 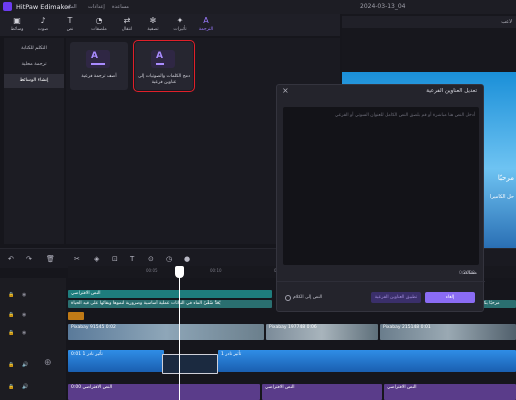 I want to click on tool-label: انتقال, so click(x=127, y=29).